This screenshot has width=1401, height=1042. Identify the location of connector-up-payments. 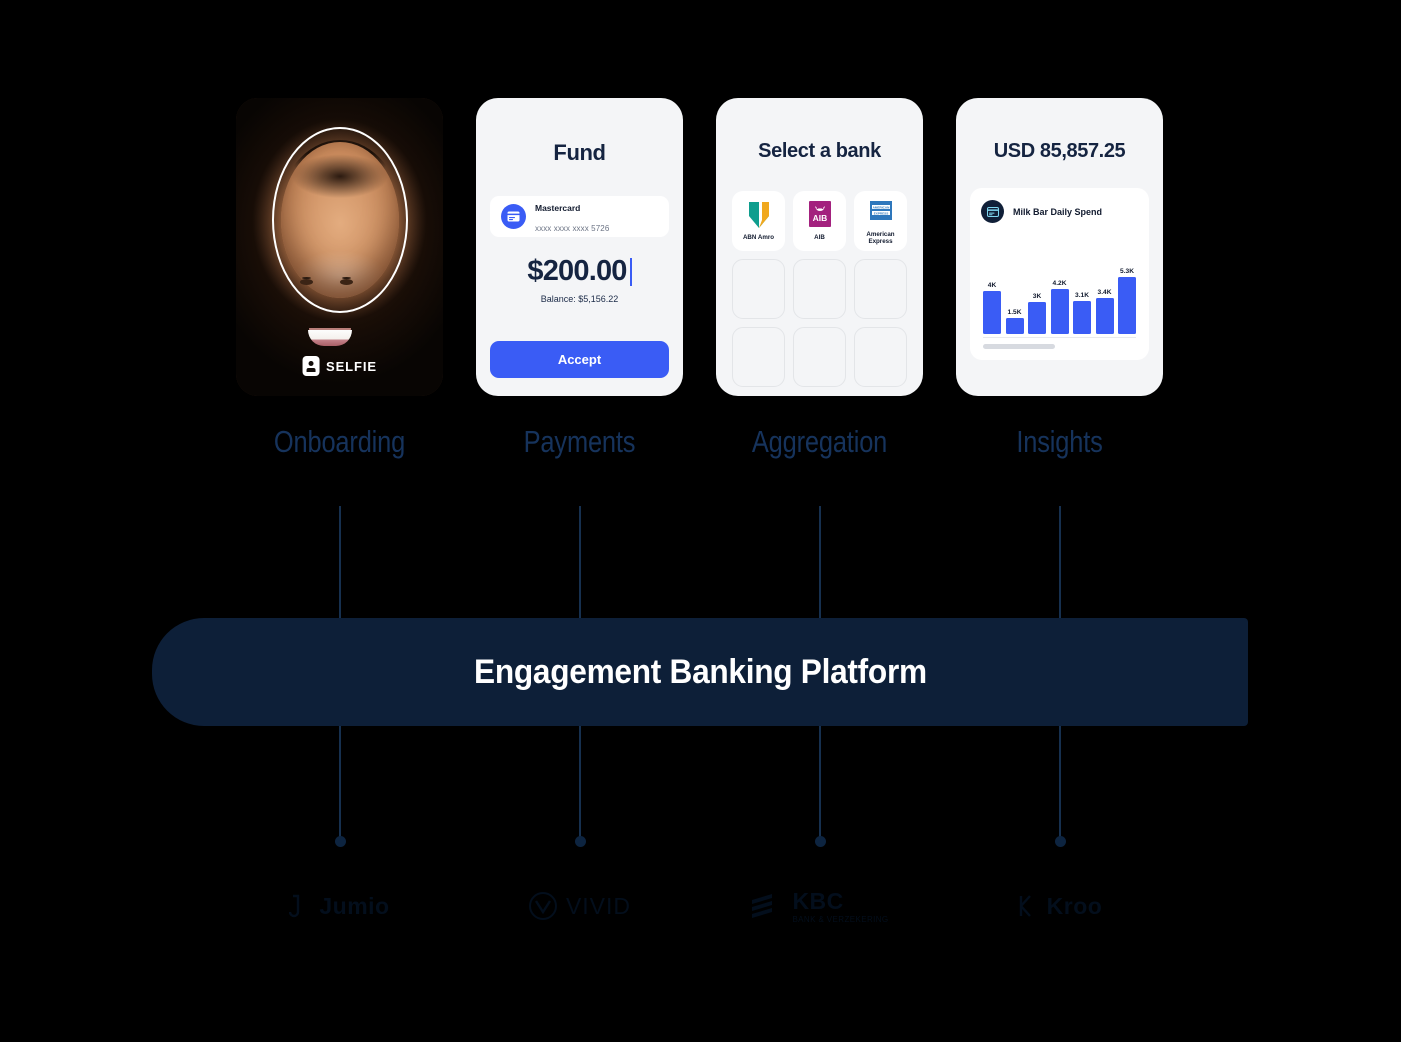
(580, 562).